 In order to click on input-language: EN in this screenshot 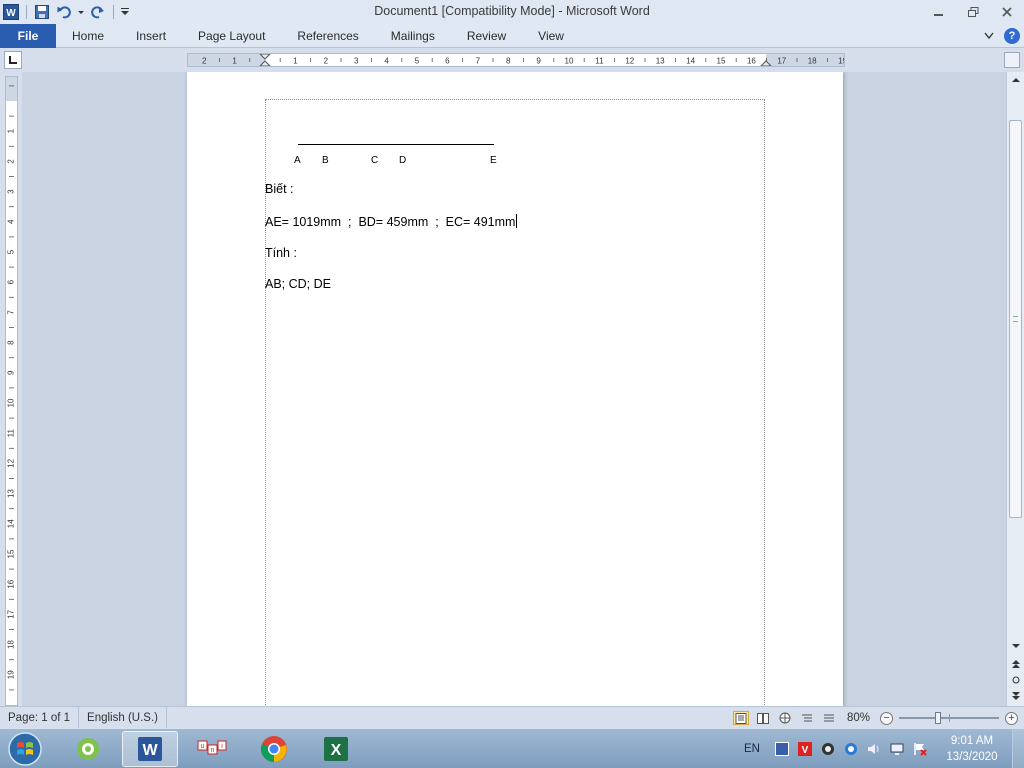, I will do `click(752, 749)`.